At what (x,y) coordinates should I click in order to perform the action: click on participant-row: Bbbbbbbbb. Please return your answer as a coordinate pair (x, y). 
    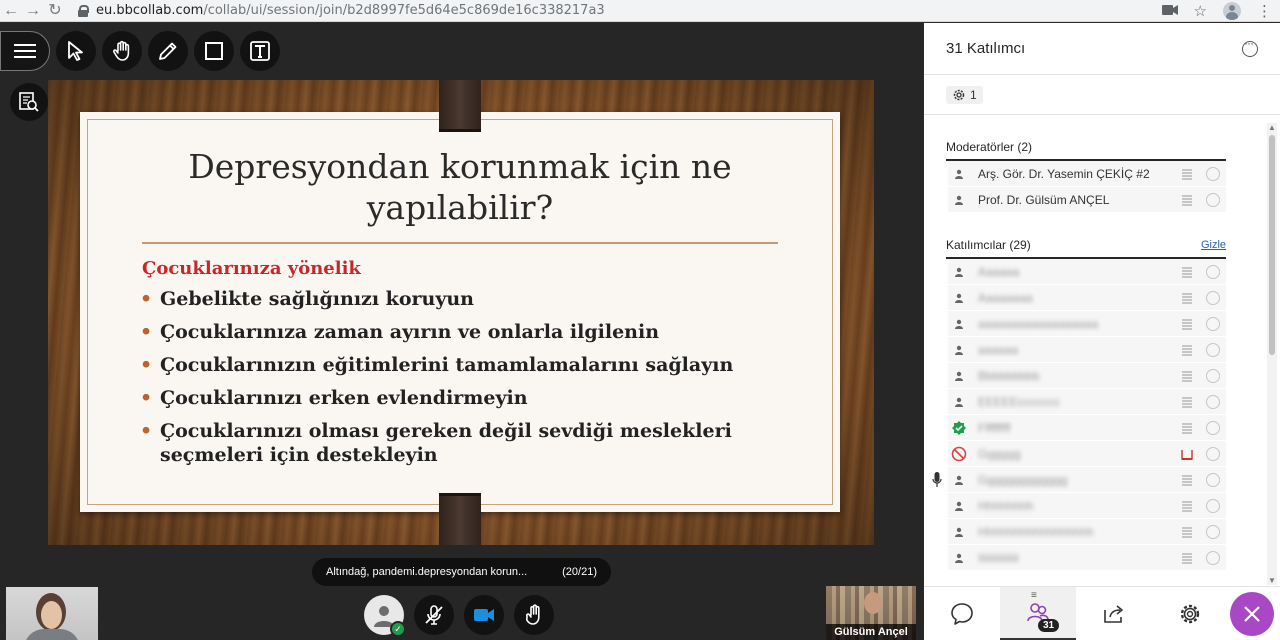
    Looking at the image, I should click on (1087, 376).